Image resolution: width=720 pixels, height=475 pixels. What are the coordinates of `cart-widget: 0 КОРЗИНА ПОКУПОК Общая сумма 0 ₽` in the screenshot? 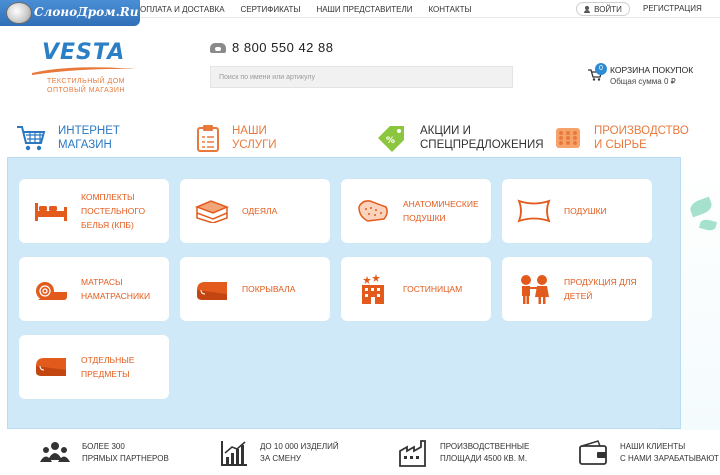 It's located at (646, 76).